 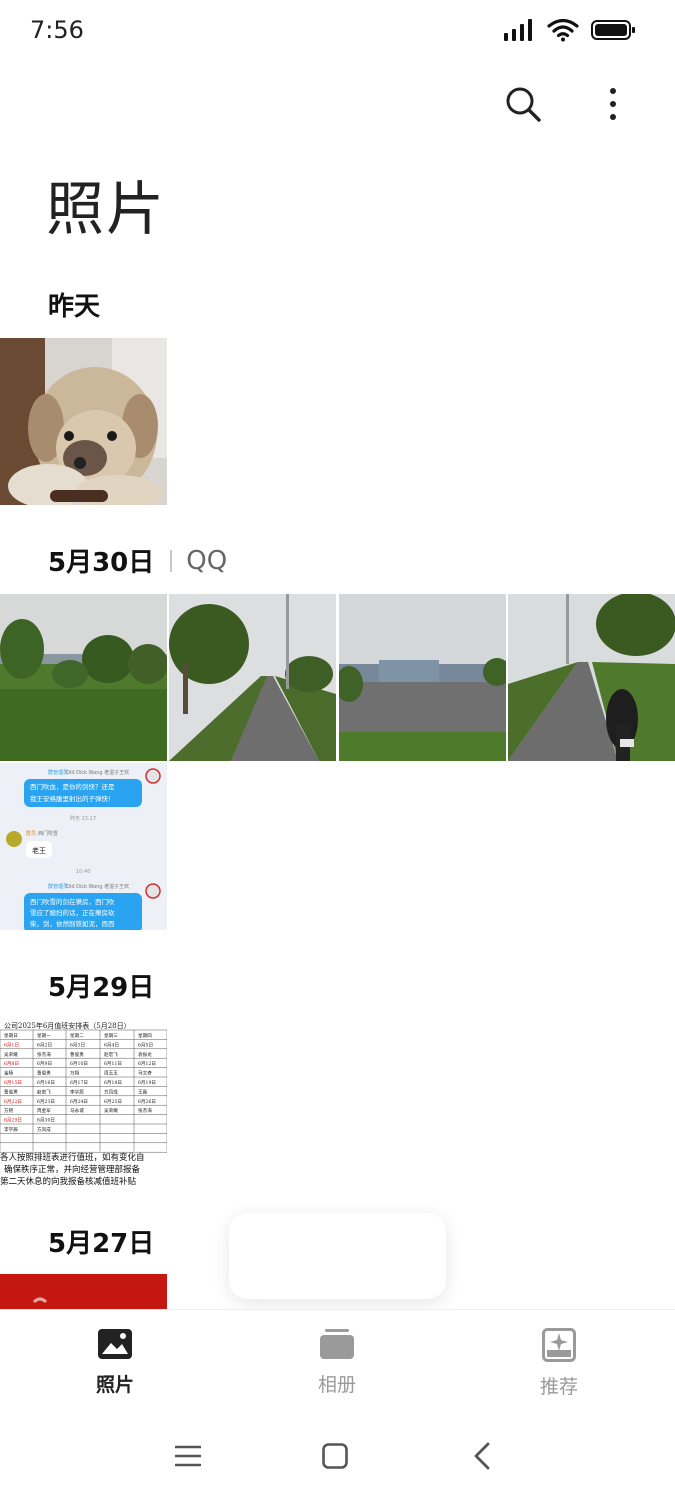 What do you see at coordinates (79, 1102) in the screenshot?
I see `schedule-cell: 6月24日` at bounding box center [79, 1102].